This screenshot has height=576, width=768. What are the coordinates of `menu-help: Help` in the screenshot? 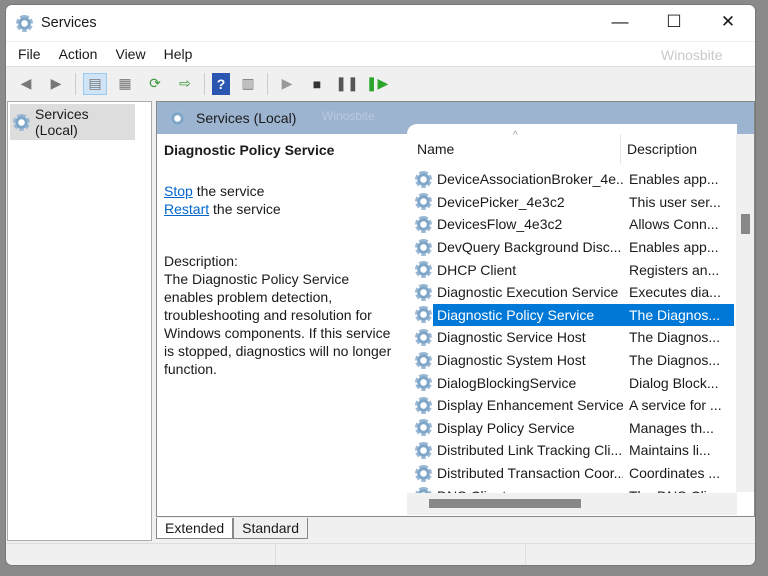 It's located at (178, 54).